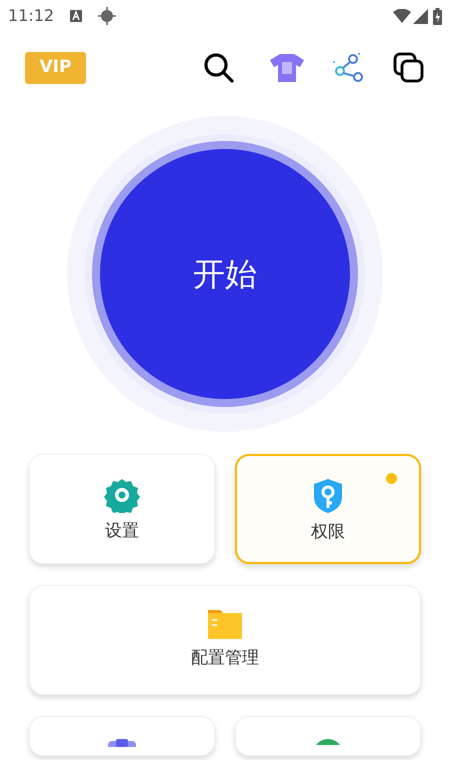  I want to click on gear-icon, so click(122, 495).